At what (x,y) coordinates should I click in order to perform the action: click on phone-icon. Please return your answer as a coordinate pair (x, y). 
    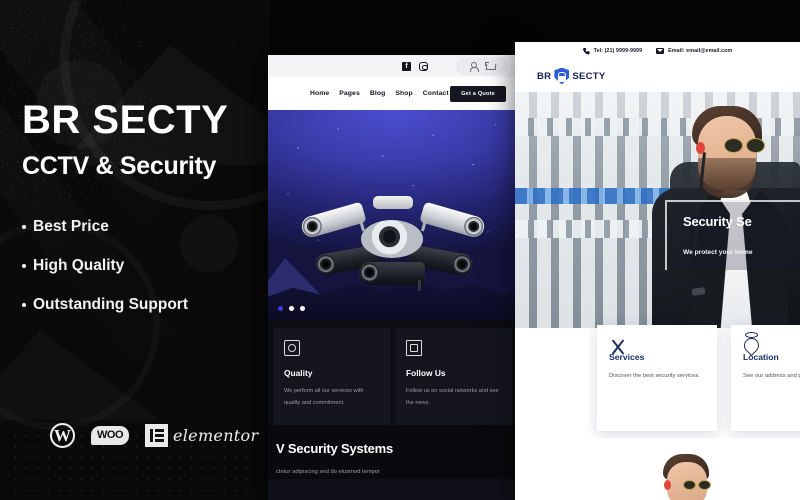
    Looking at the image, I should click on (586, 51).